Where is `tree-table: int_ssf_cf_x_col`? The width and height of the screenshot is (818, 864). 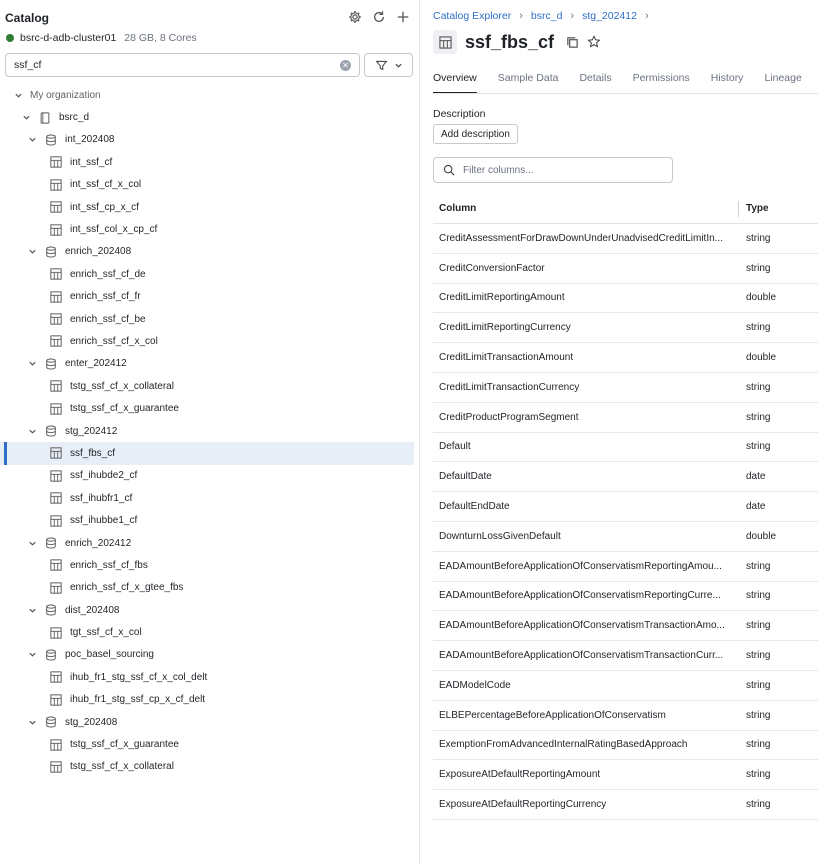
tree-table: int_ssf_cf_x_col is located at coordinates (207, 185).